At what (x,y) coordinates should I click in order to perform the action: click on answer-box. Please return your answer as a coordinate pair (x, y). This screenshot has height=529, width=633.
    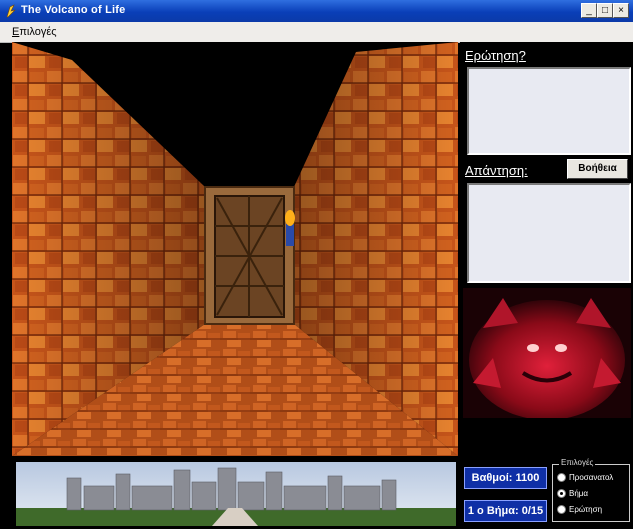
    Looking at the image, I should click on (549, 233).